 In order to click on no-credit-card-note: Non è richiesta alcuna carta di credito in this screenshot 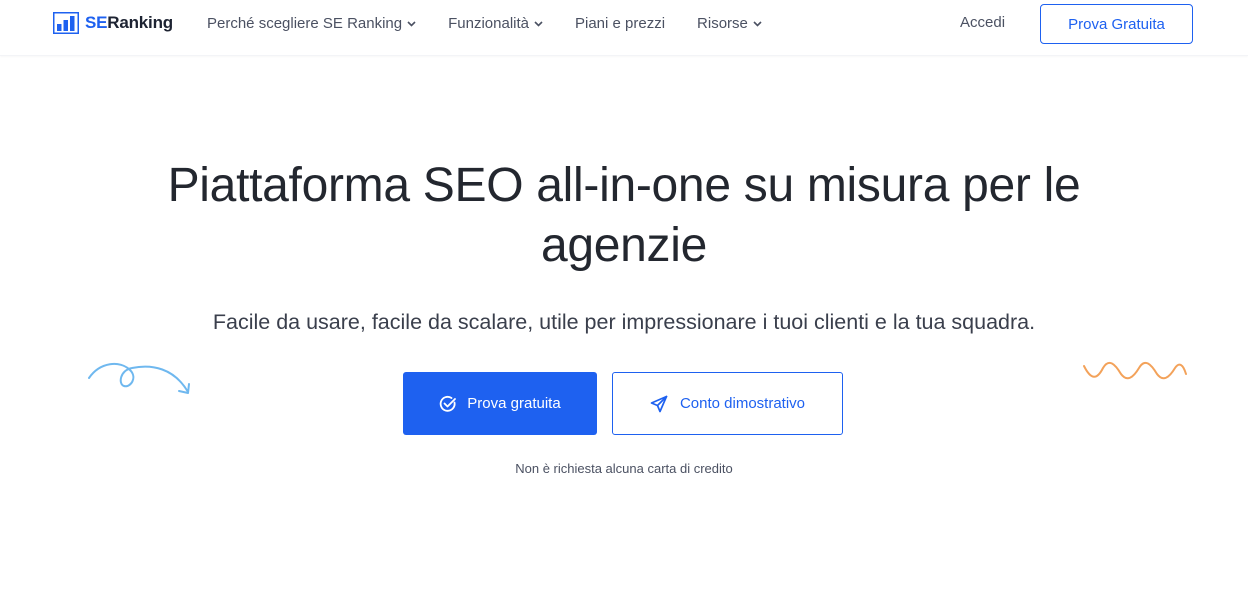, I will do `click(624, 468)`.